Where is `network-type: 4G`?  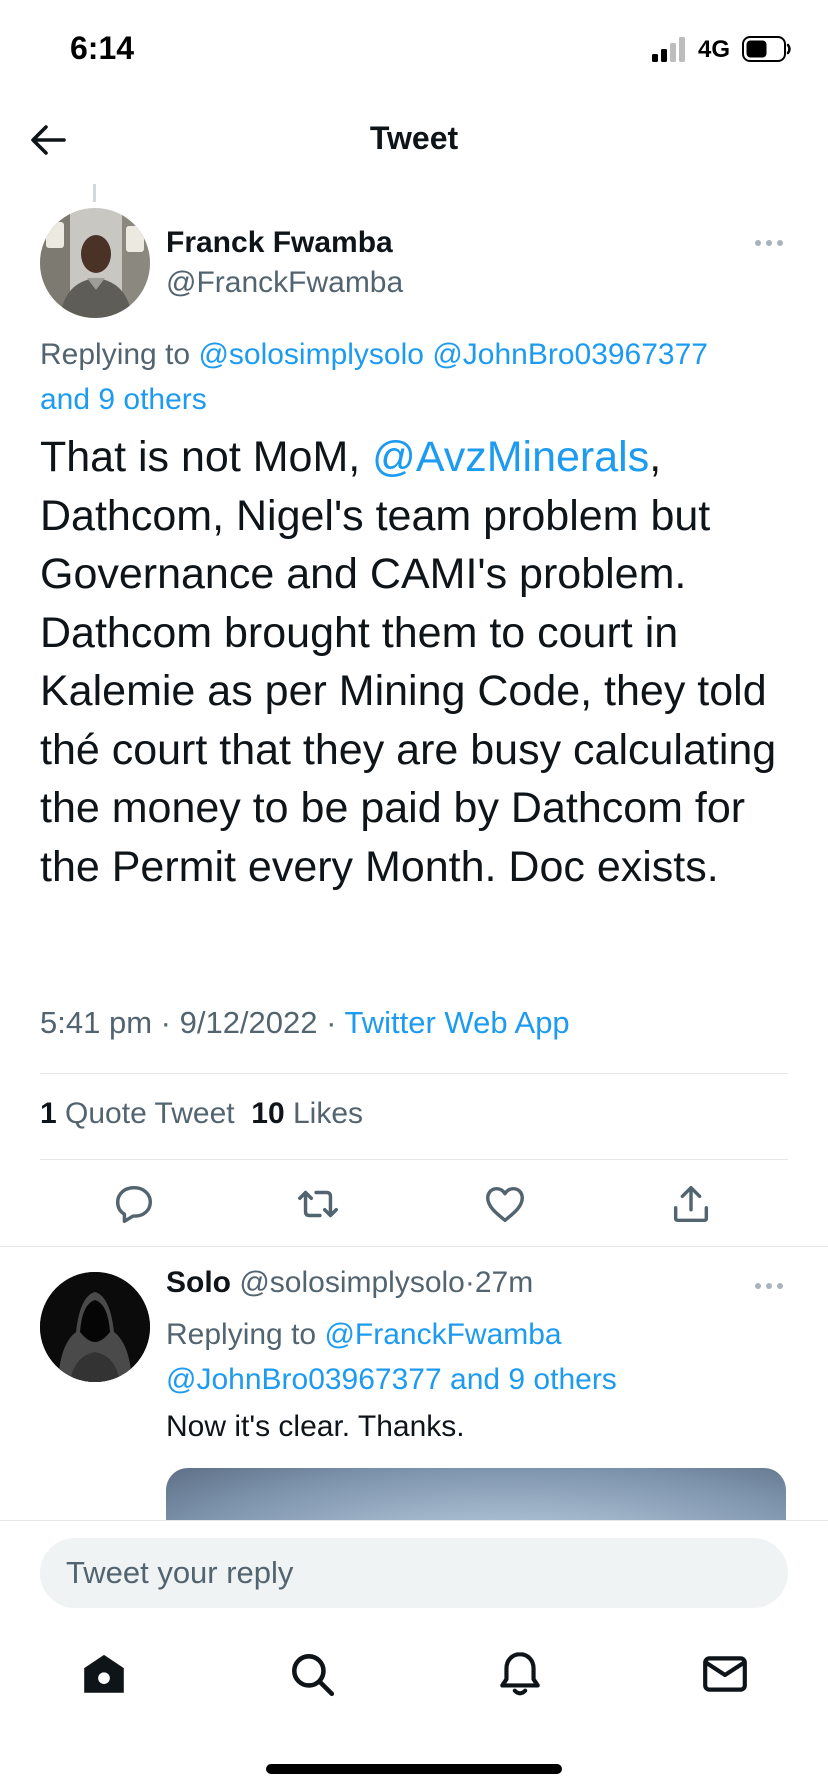
network-type: 4G is located at coordinates (714, 49).